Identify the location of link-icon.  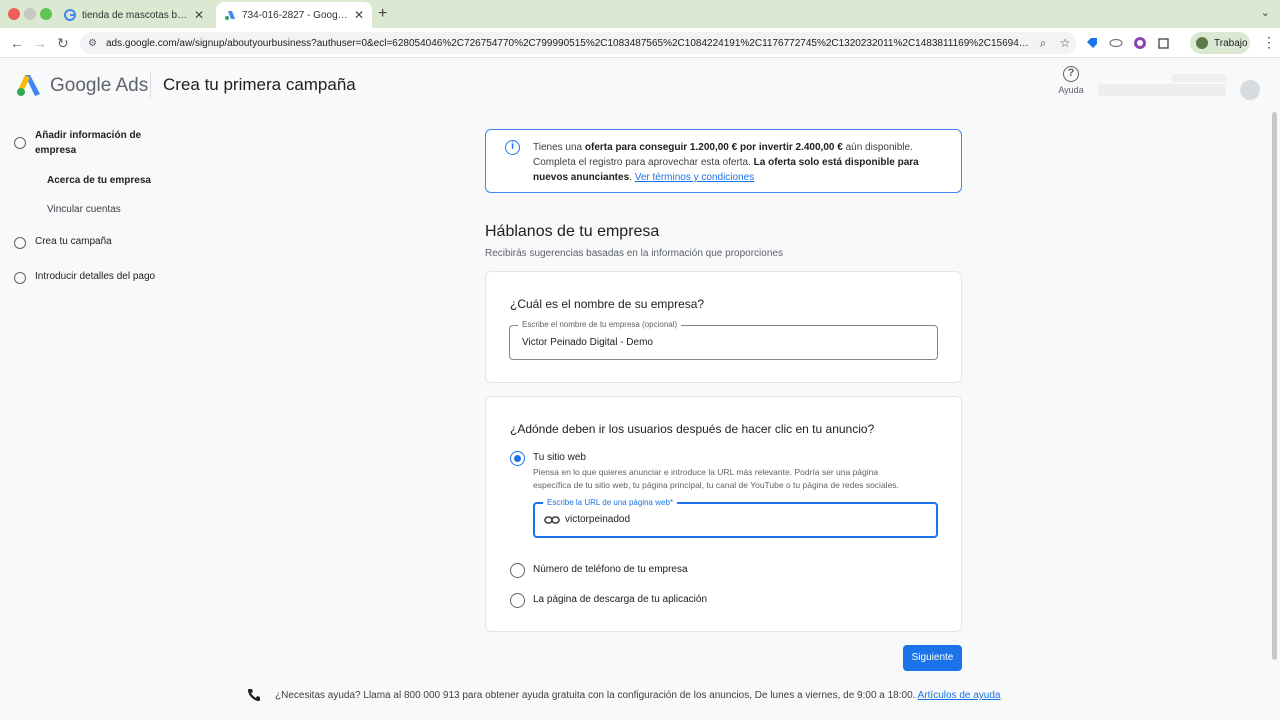
(552, 520).